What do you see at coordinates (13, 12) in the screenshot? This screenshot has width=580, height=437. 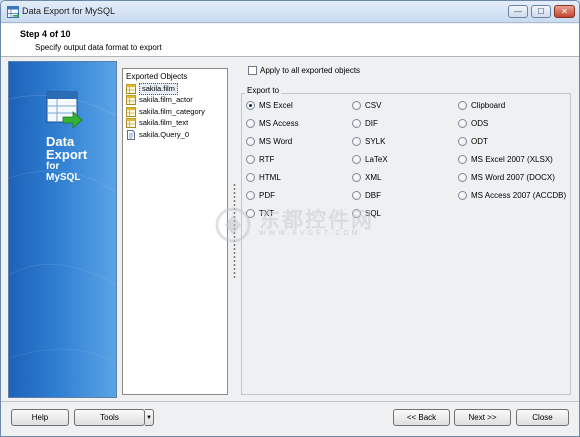 I see `app-icon` at bounding box center [13, 12].